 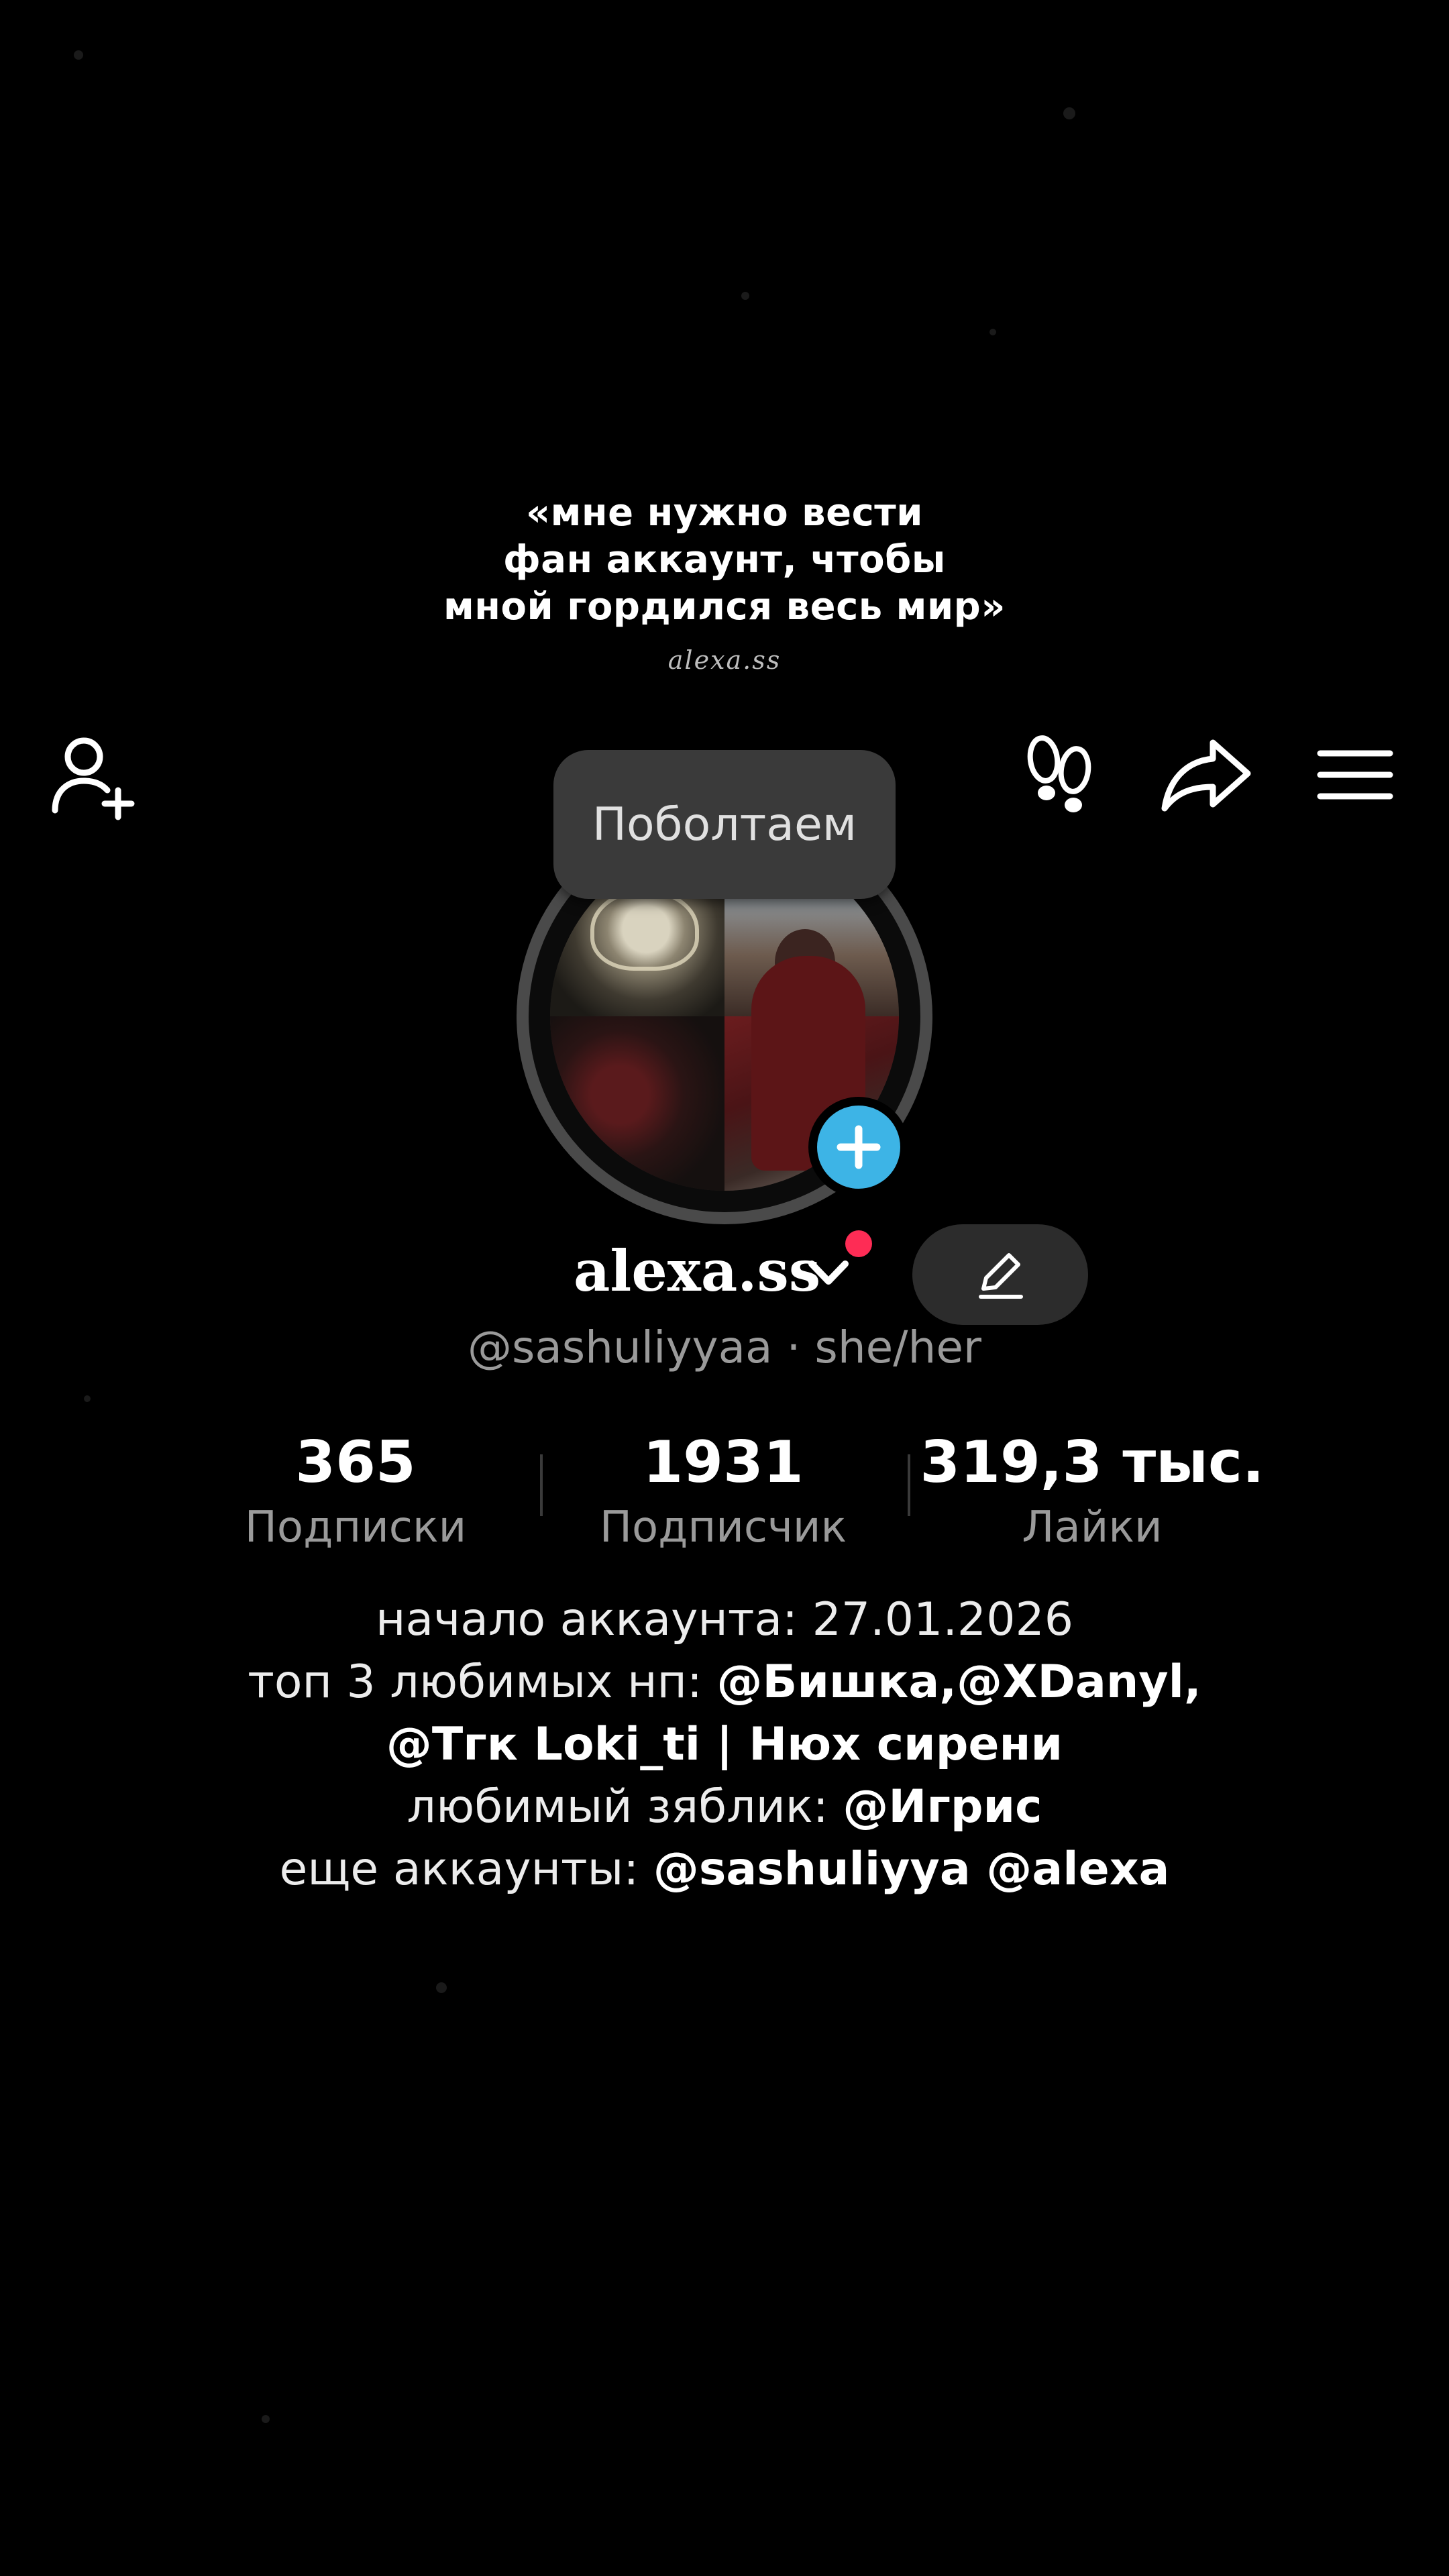 I want to click on share-arrow-icon, so click(x=1205, y=775).